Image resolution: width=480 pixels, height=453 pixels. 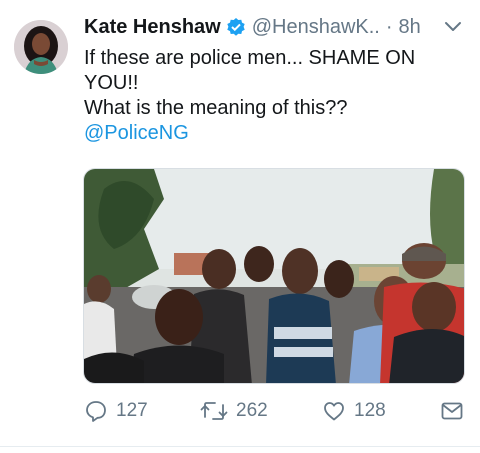 What do you see at coordinates (214, 411) in the screenshot?
I see `retweet-icon` at bounding box center [214, 411].